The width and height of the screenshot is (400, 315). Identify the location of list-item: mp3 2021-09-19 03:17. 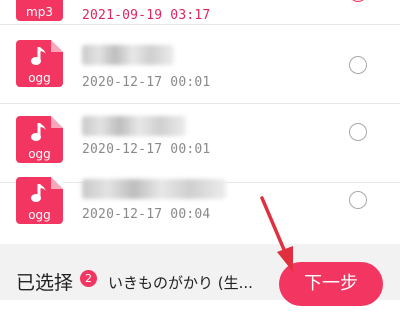
(200, 12).